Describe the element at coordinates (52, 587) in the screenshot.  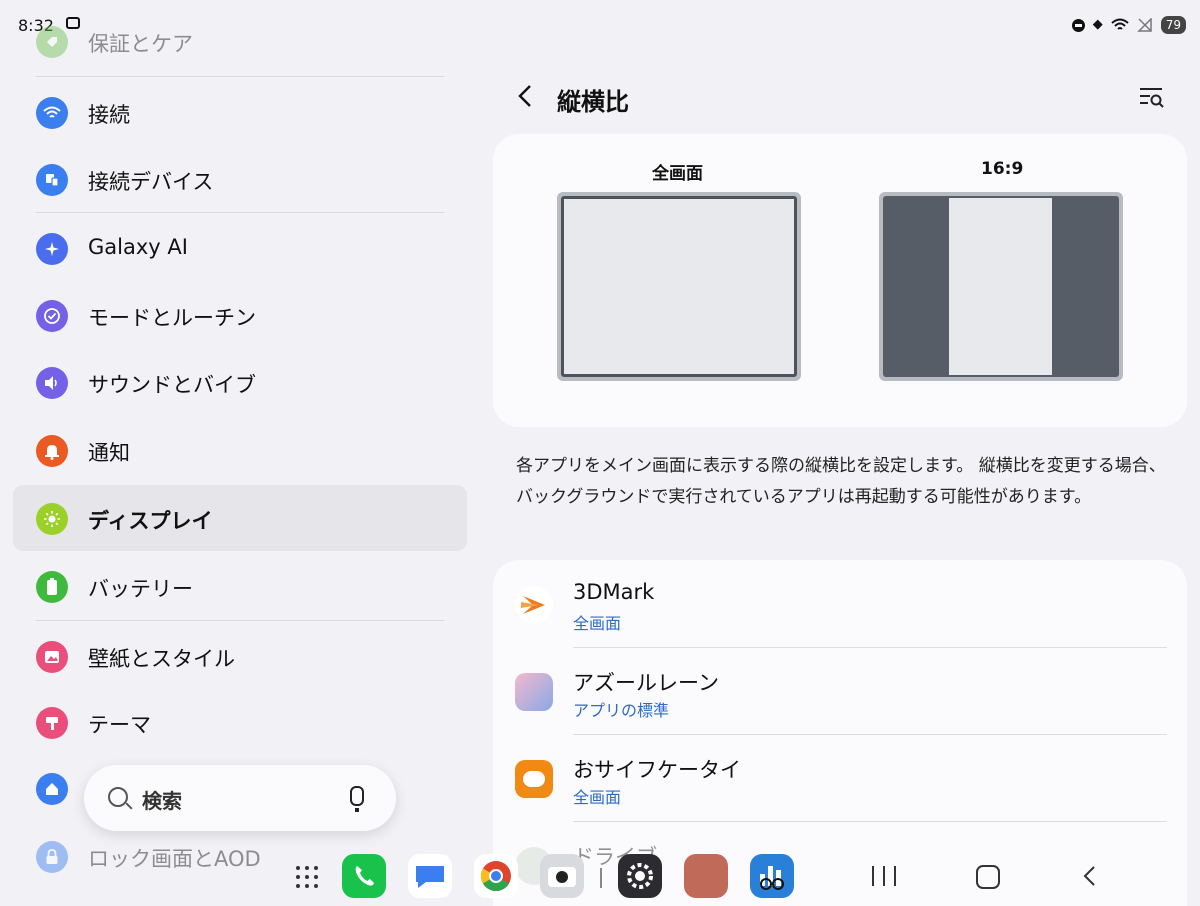
I see `battery-icon` at that location.